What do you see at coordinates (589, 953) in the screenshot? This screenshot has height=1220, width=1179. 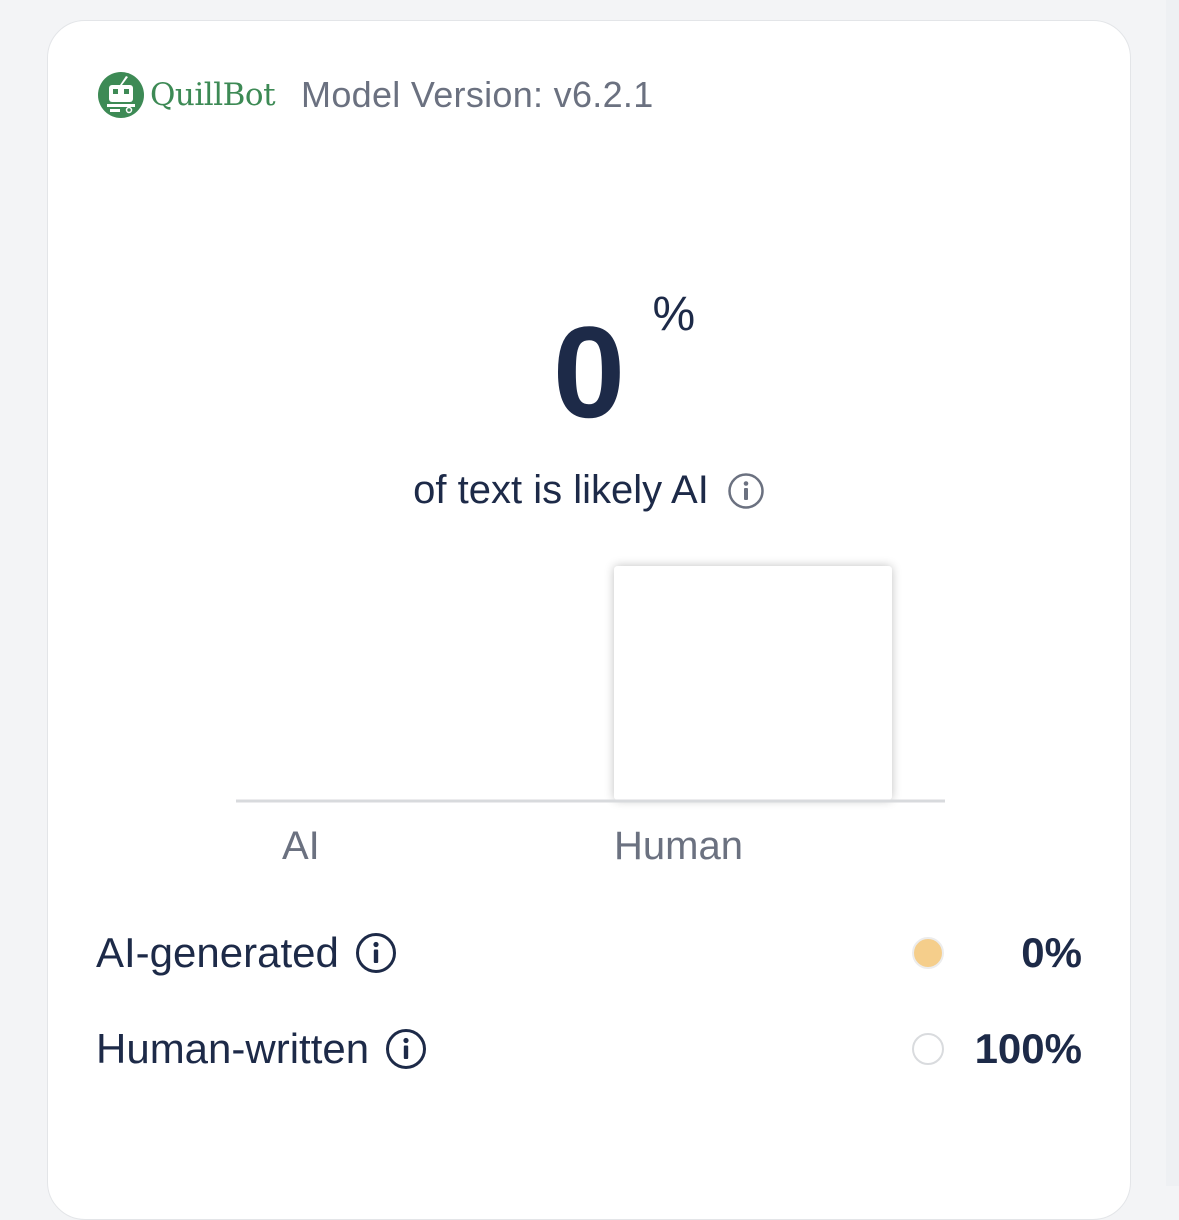 I see `legend-row-ai: AI-generated 0%` at bounding box center [589, 953].